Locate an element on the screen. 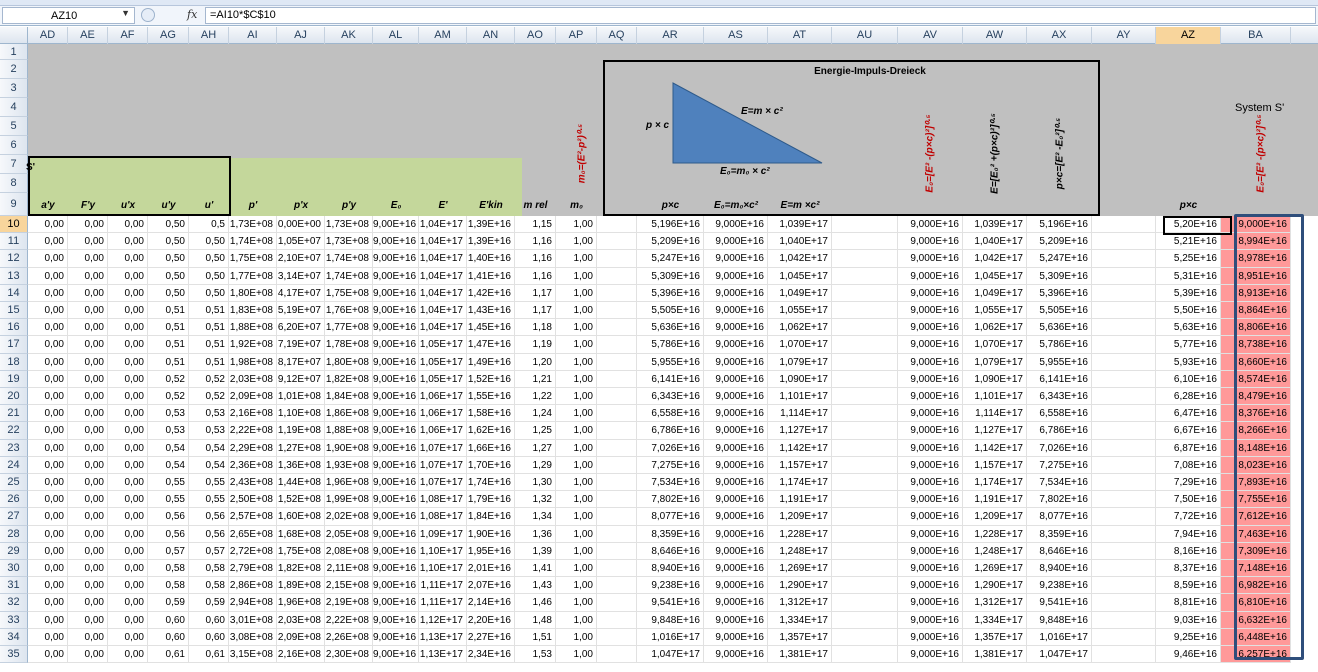 The width and height of the screenshot is (1318, 672). cell-aq17 is located at coordinates (617, 345).